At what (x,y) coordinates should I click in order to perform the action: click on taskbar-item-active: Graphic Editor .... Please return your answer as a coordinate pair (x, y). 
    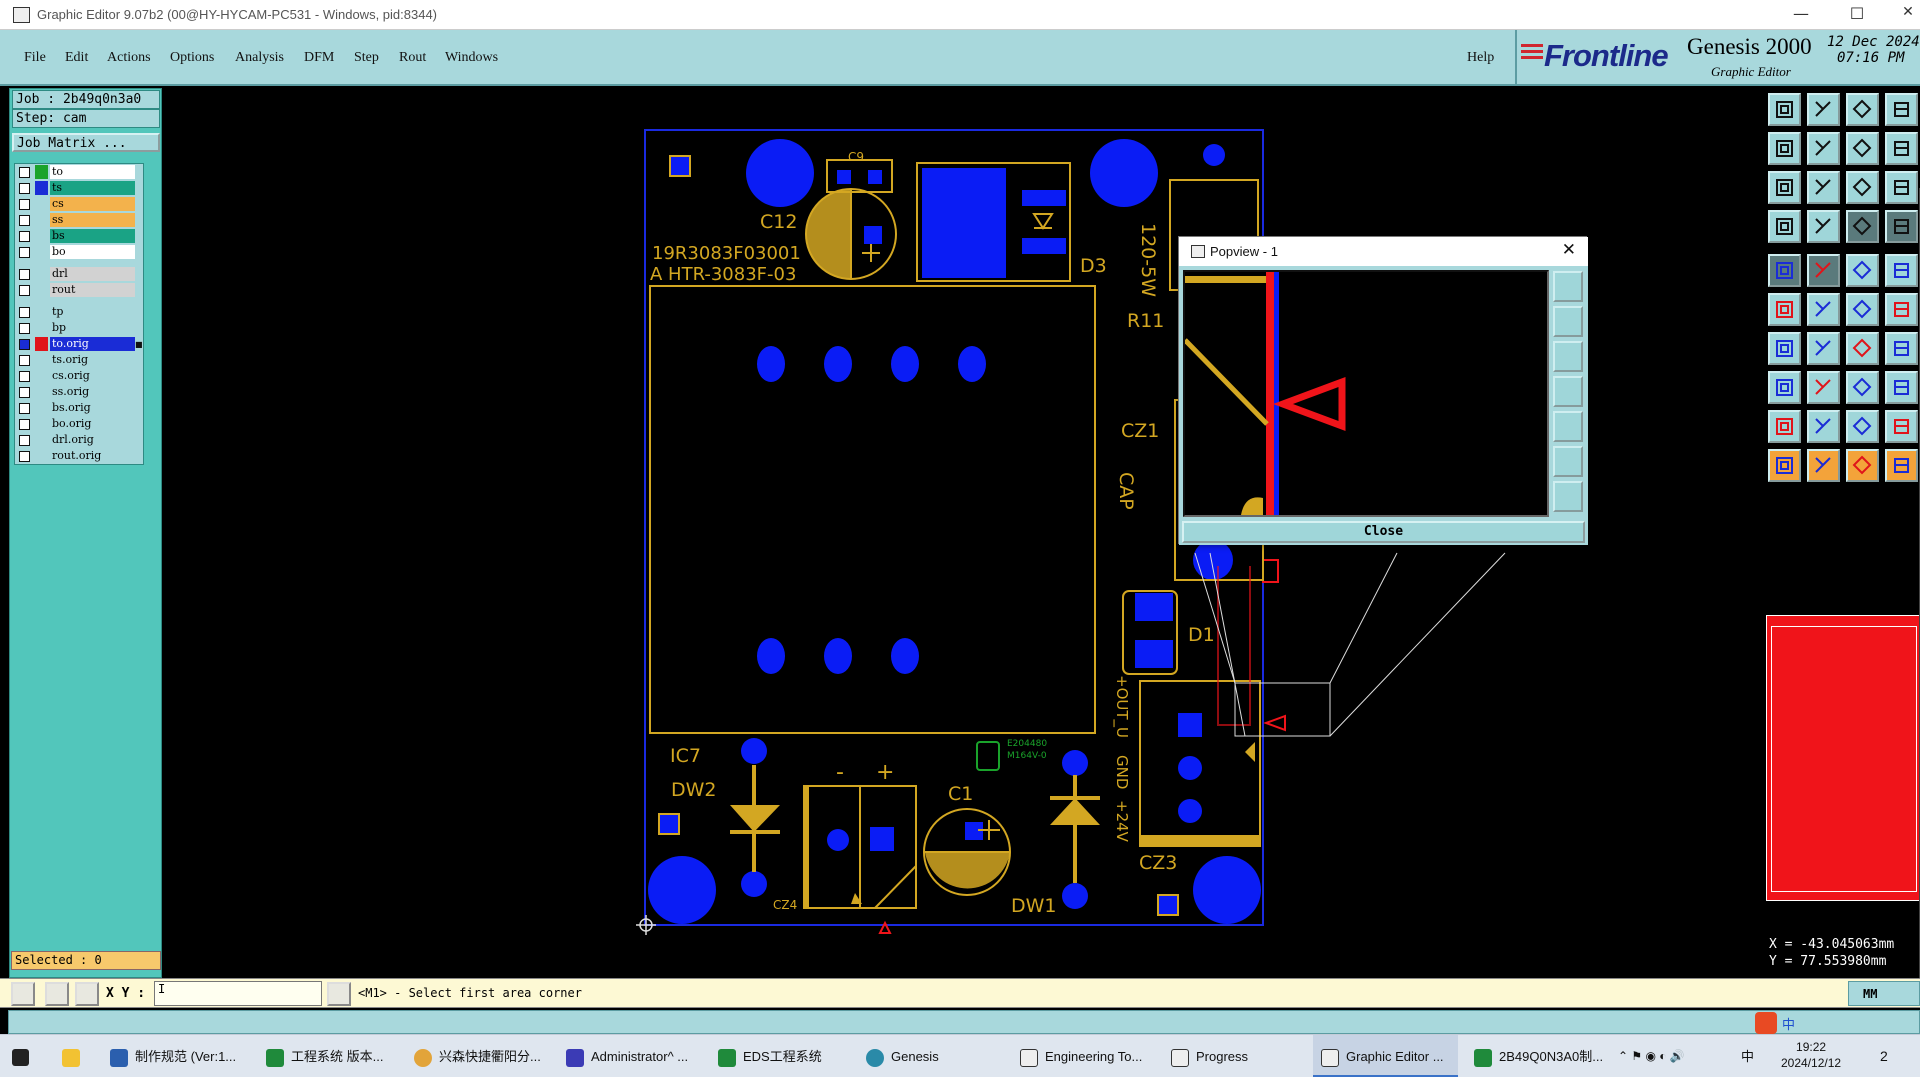
    Looking at the image, I should click on (1385, 1056).